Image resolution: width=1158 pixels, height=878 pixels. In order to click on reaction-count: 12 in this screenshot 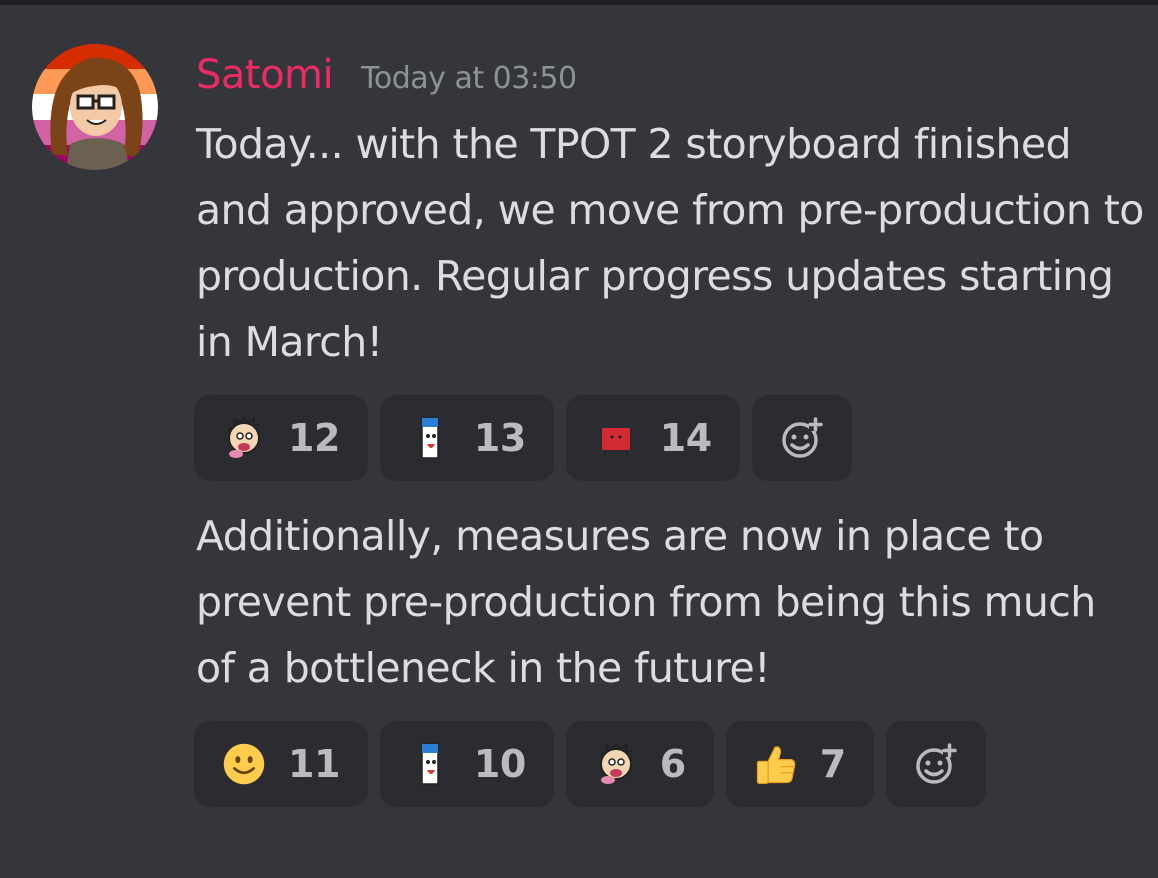, I will do `click(314, 438)`.